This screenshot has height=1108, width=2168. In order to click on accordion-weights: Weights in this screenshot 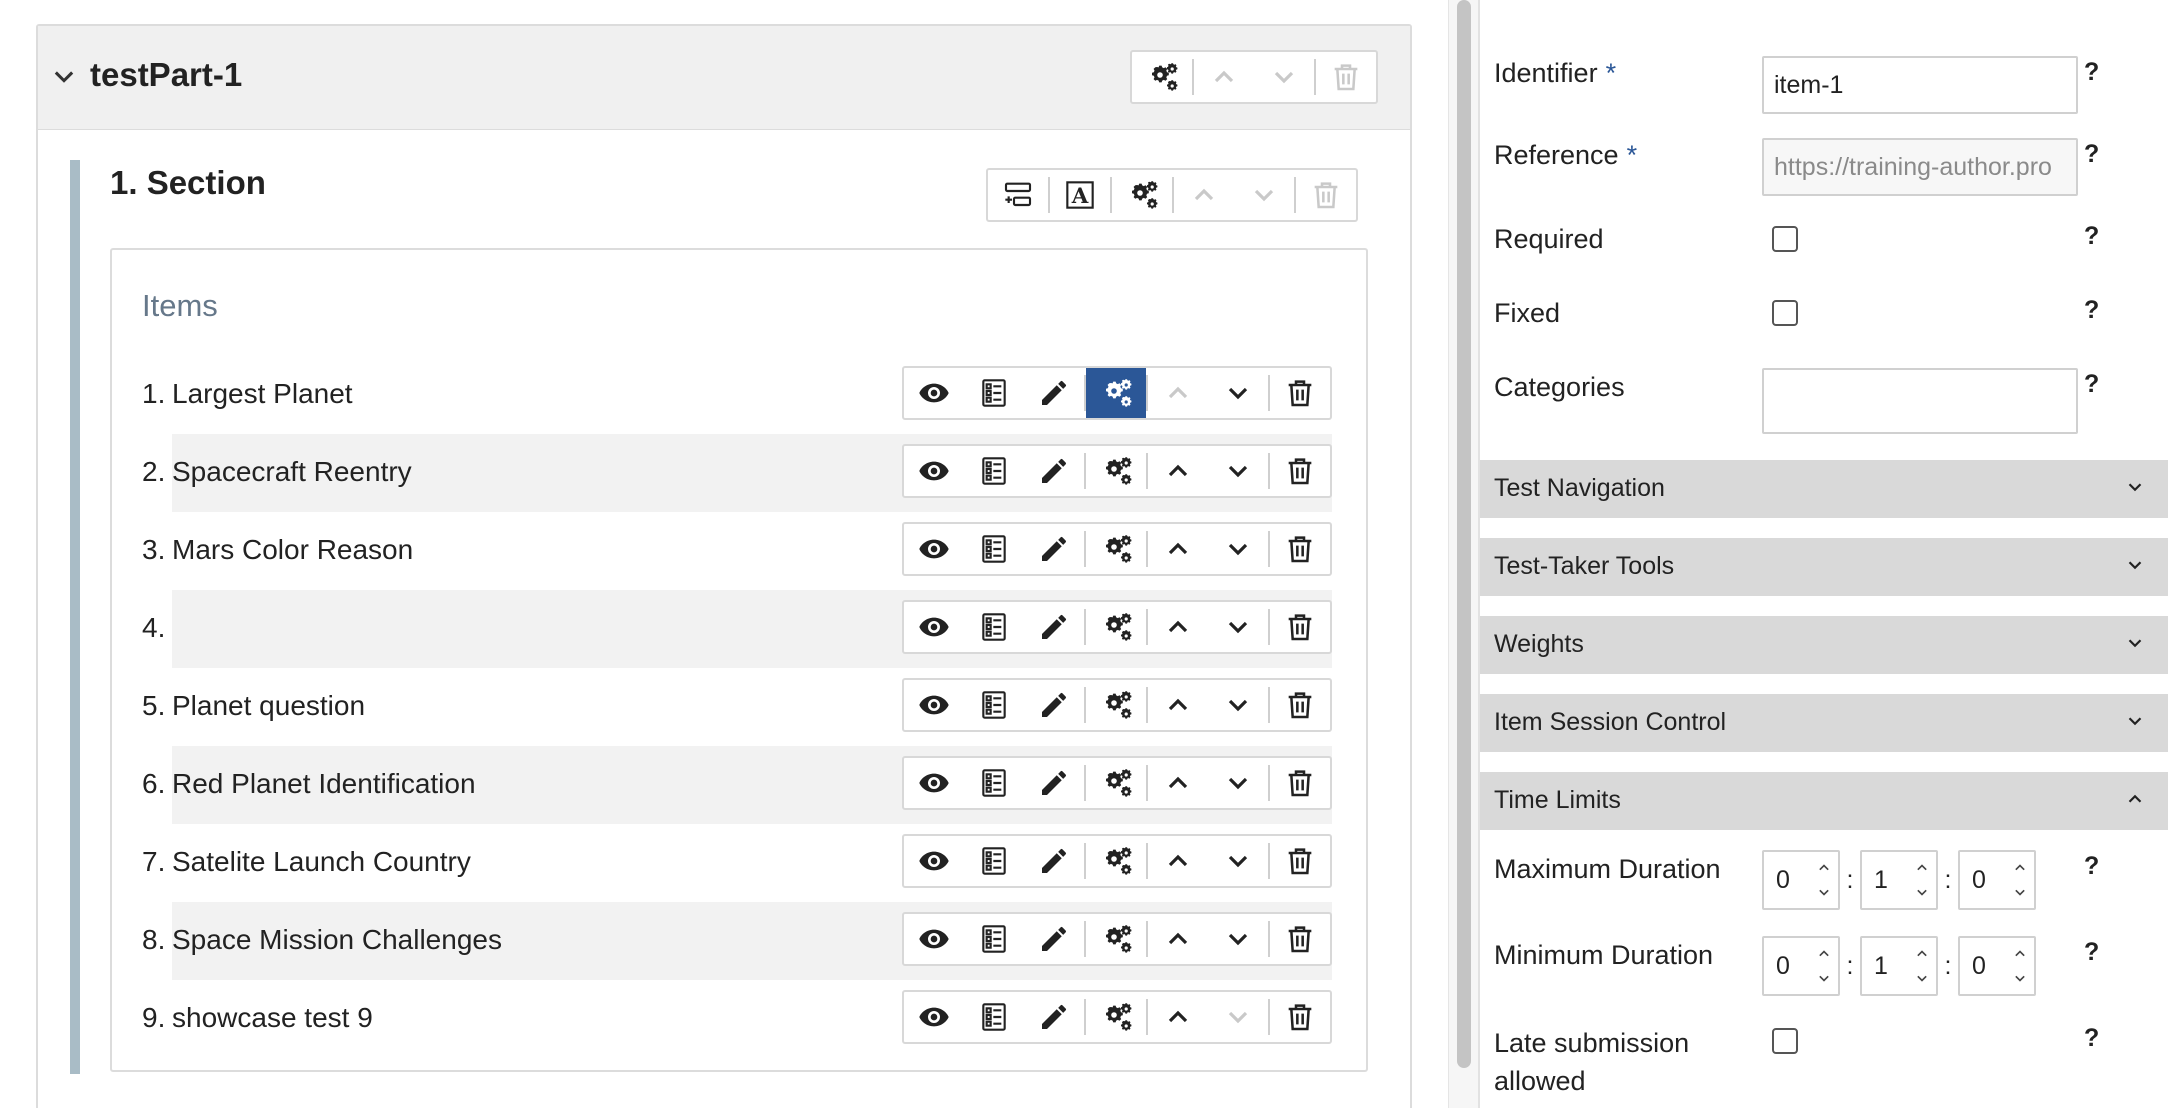, I will do `click(1824, 645)`.